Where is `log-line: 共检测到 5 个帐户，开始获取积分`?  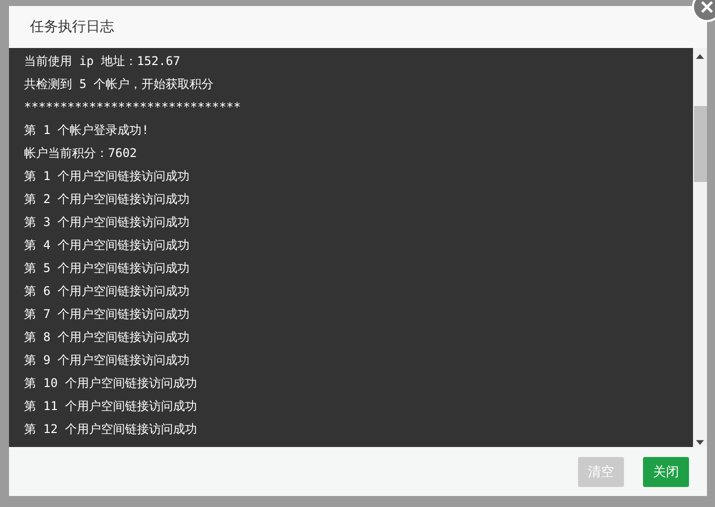
log-line: 共检测到 5 个帐户，开始获取积分 is located at coordinates (119, 84).